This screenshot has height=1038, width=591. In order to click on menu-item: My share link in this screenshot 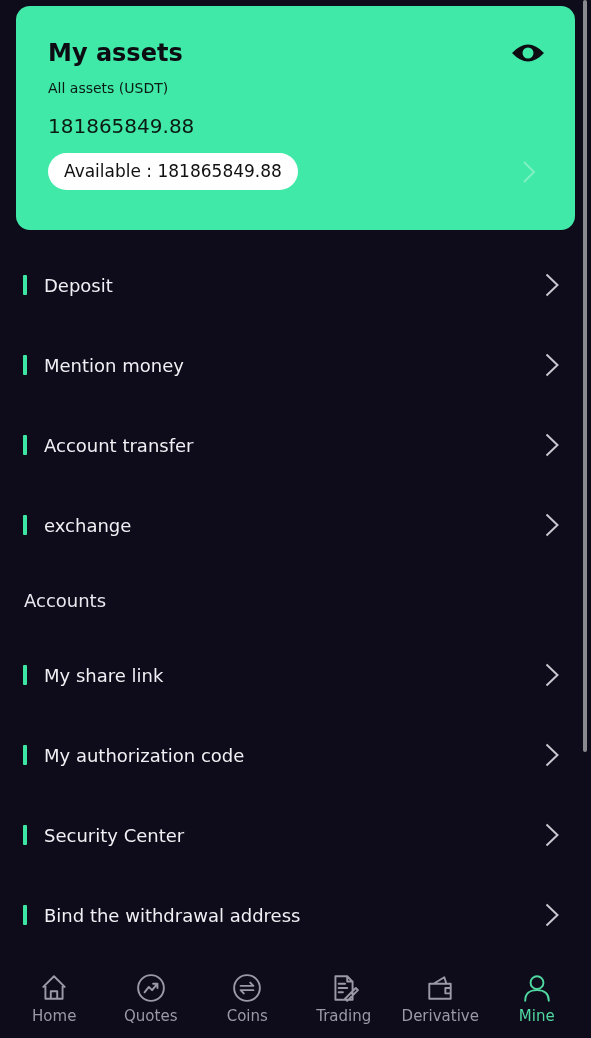, I will do `click(291, 675)`.